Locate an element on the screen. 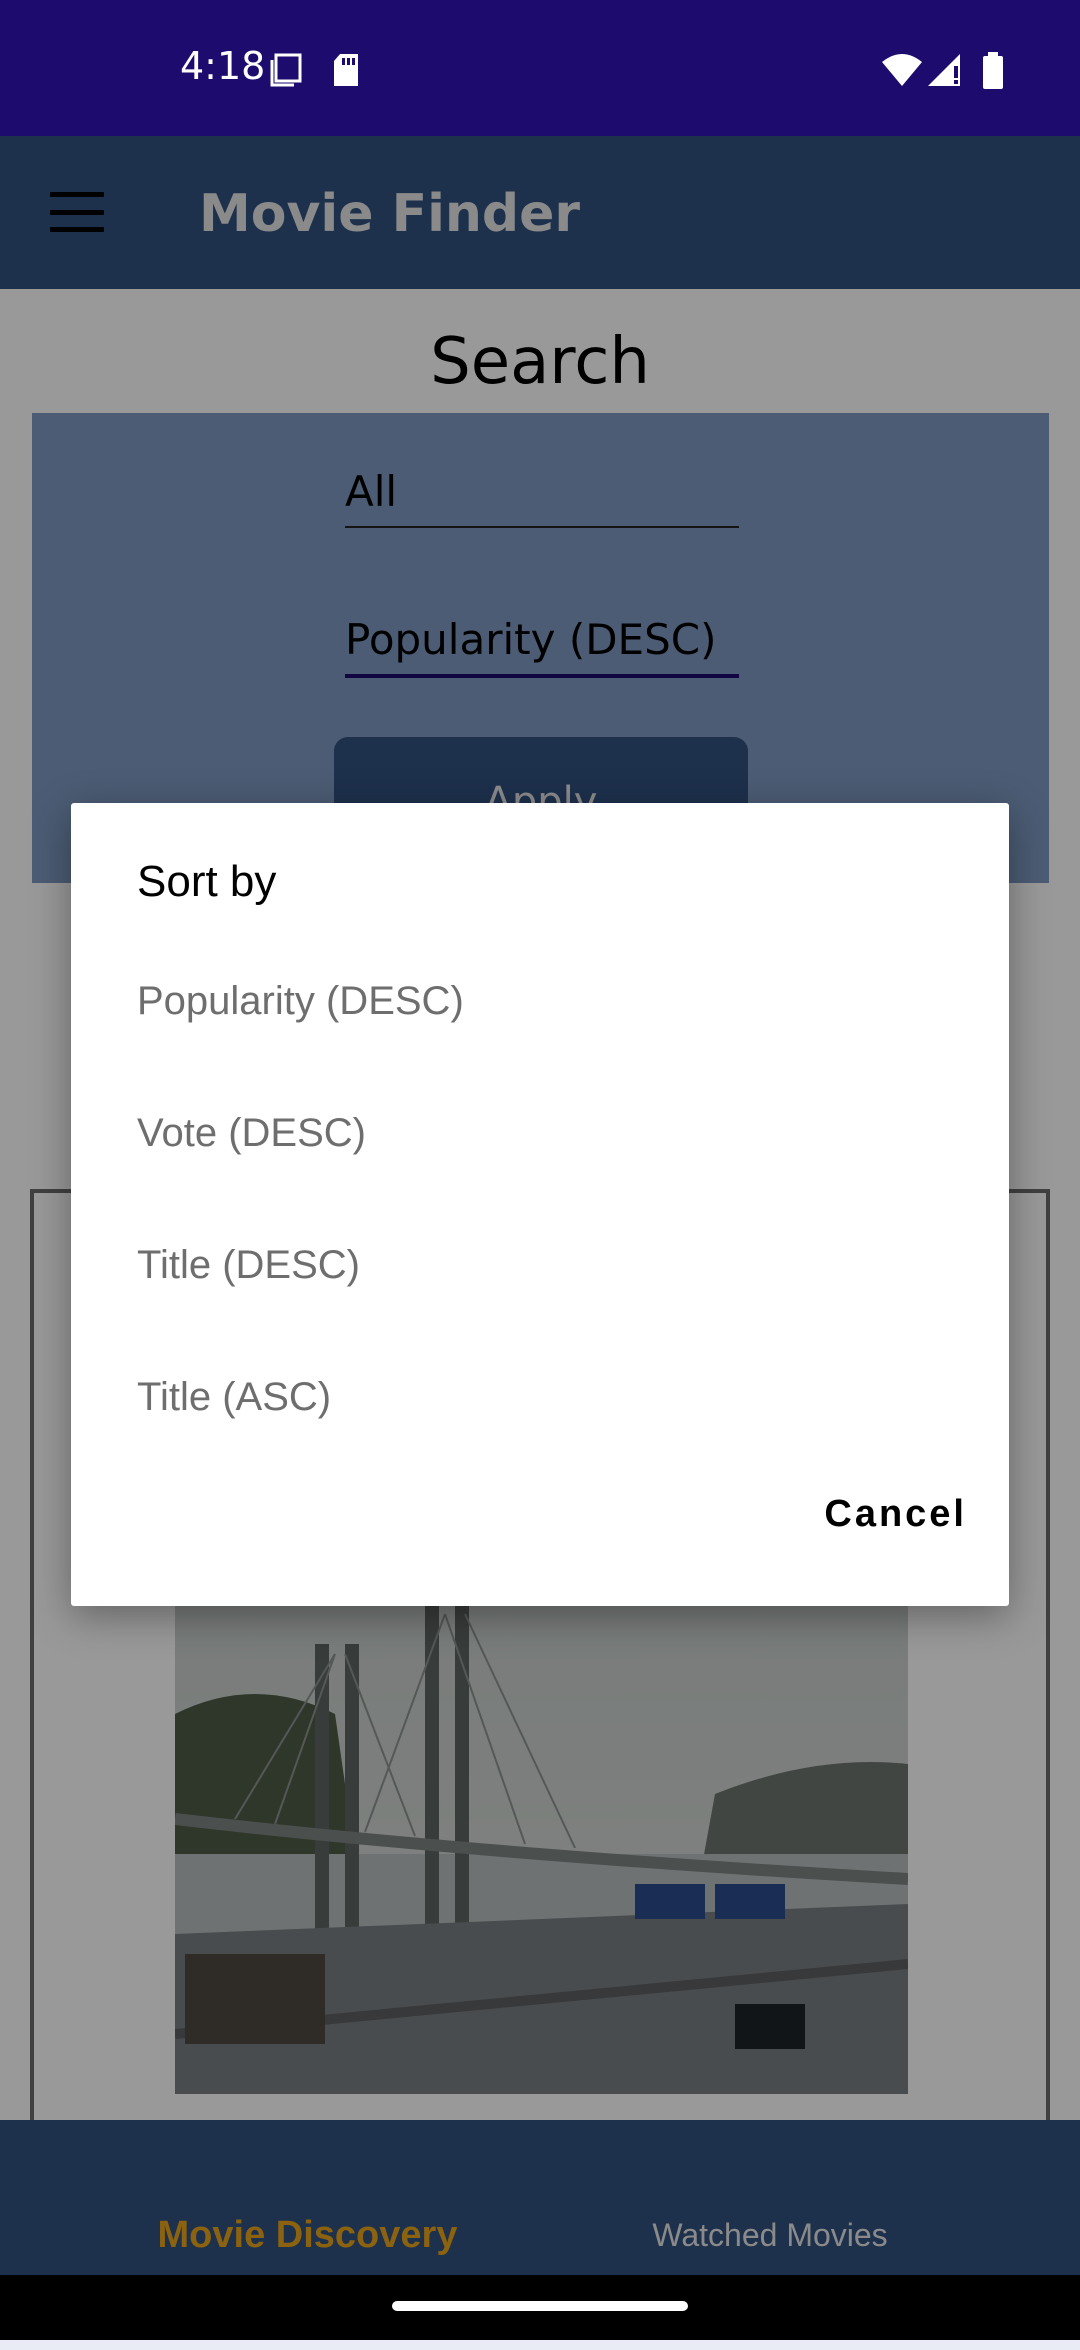  sort-option-title-asc: Title (ASC) is located at coordinates (537, 1397).